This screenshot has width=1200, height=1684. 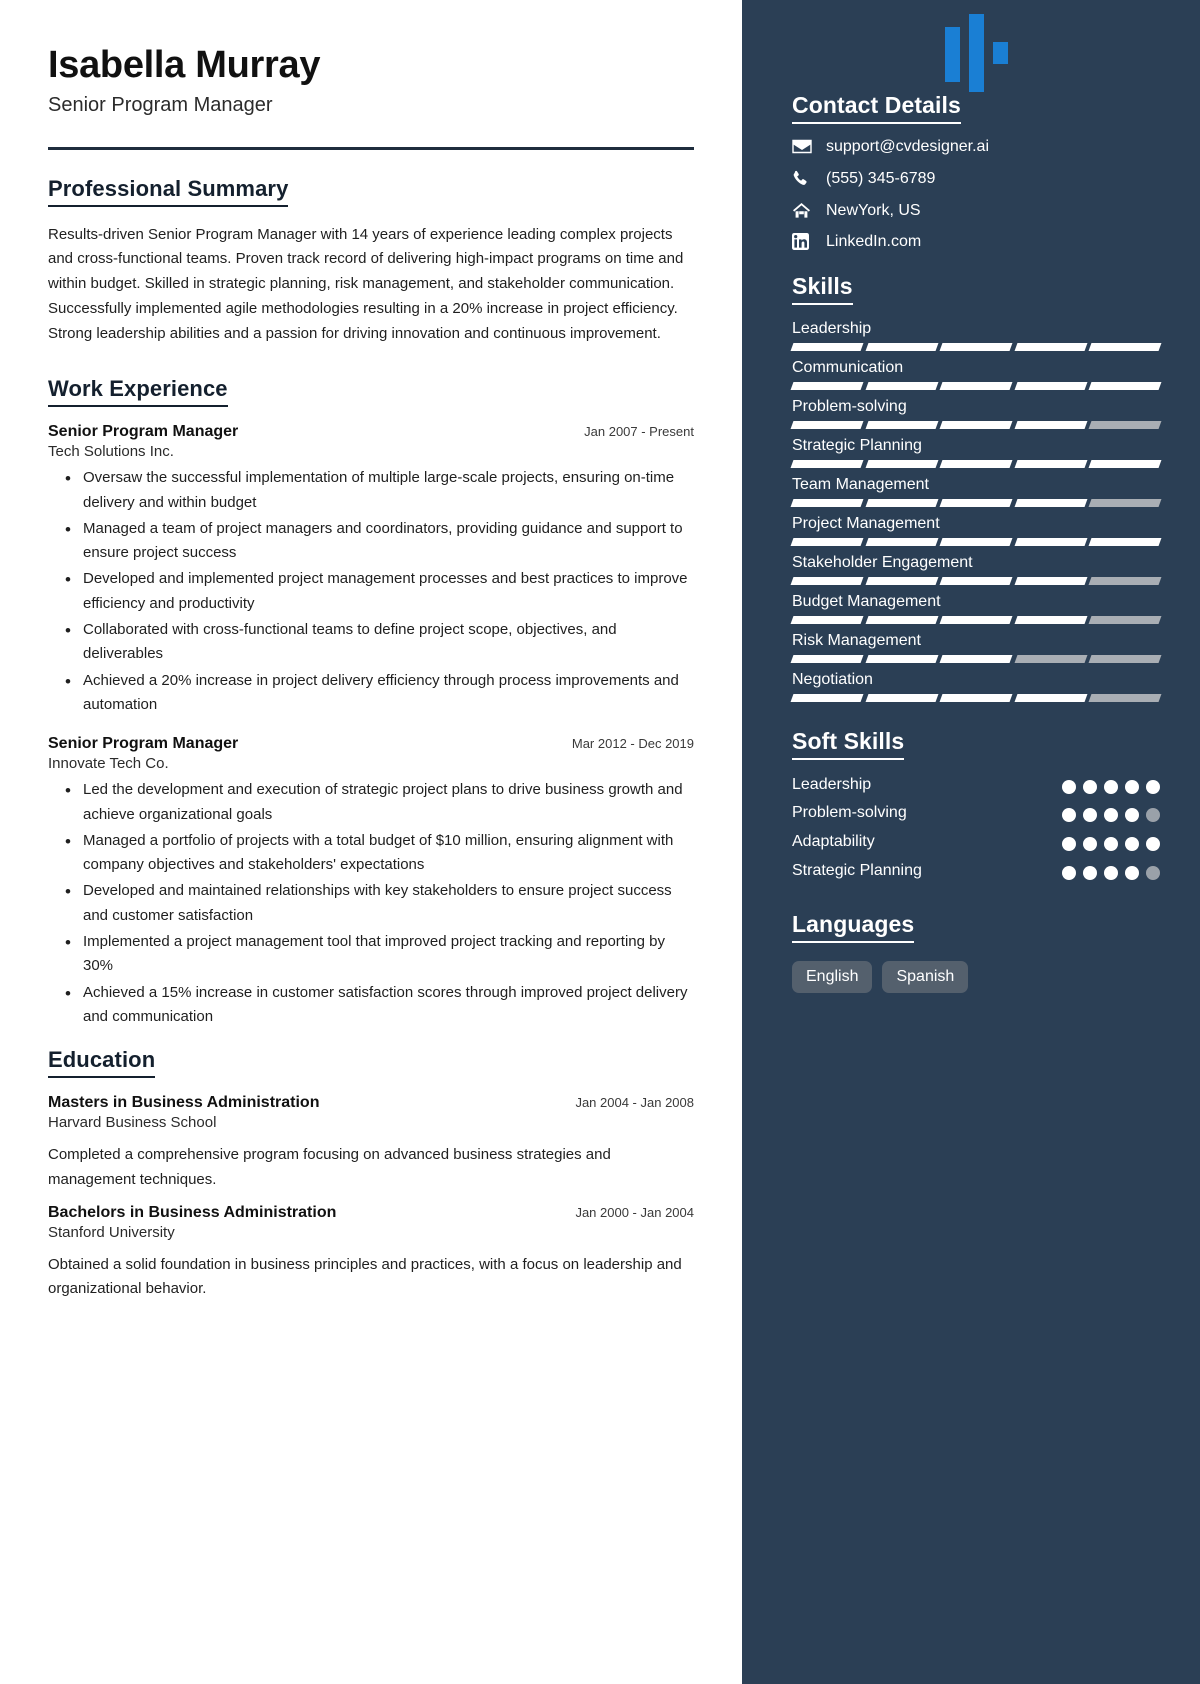 I want to click on skill-name: Project Management, so click(x=866, y=523).